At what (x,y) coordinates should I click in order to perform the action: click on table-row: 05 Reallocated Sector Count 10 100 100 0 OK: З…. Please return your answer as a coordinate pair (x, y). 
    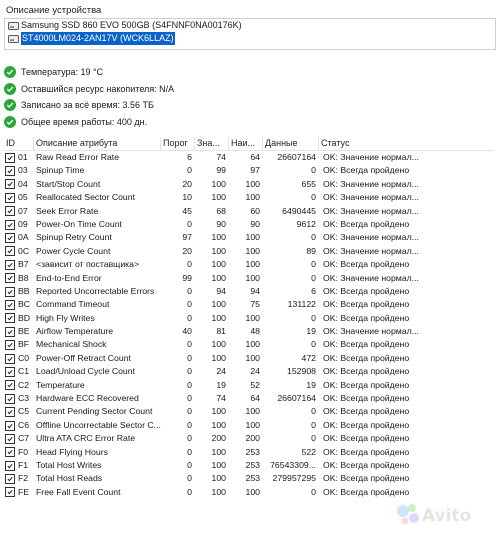
    Looking at the image, I should click on (249, 197).